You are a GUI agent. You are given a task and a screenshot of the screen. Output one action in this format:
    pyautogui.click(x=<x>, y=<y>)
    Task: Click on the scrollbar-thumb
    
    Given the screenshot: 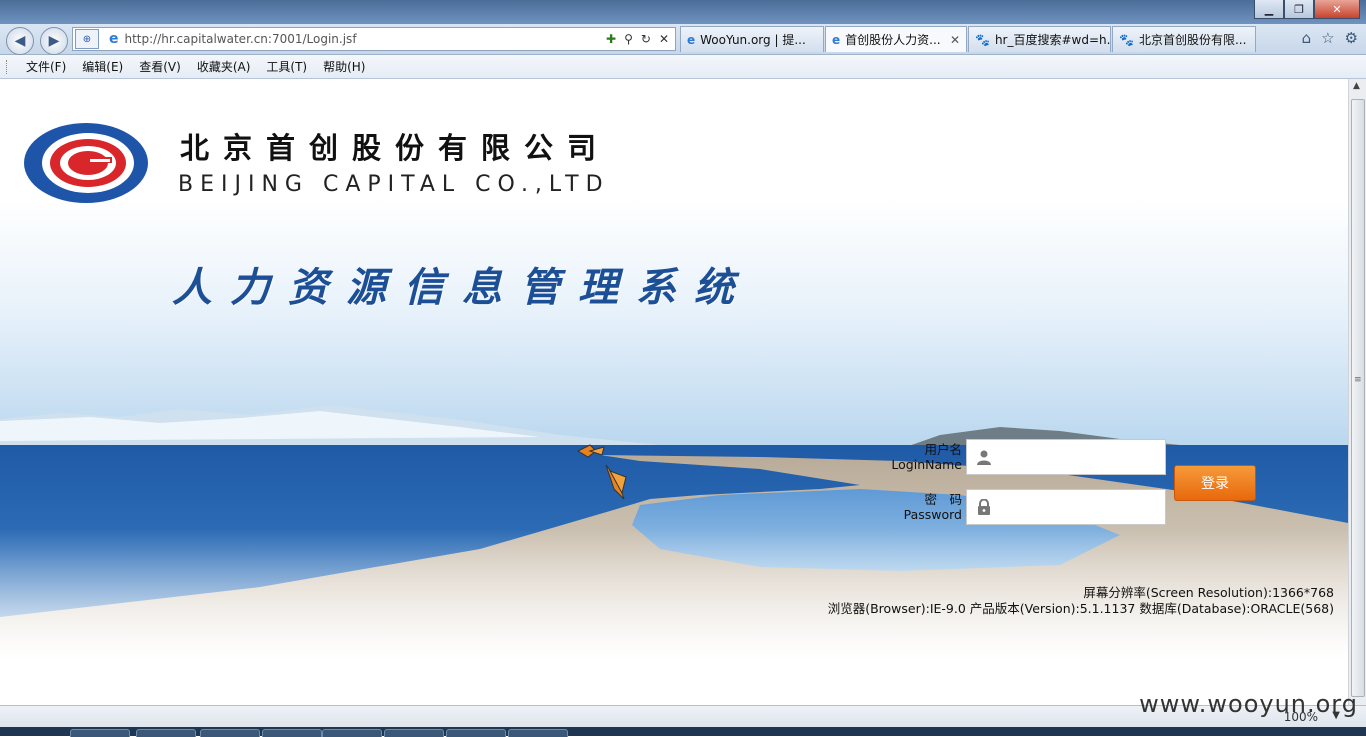 What is the action you would take?
    pyautogui.click(x=1358, y=398)
    